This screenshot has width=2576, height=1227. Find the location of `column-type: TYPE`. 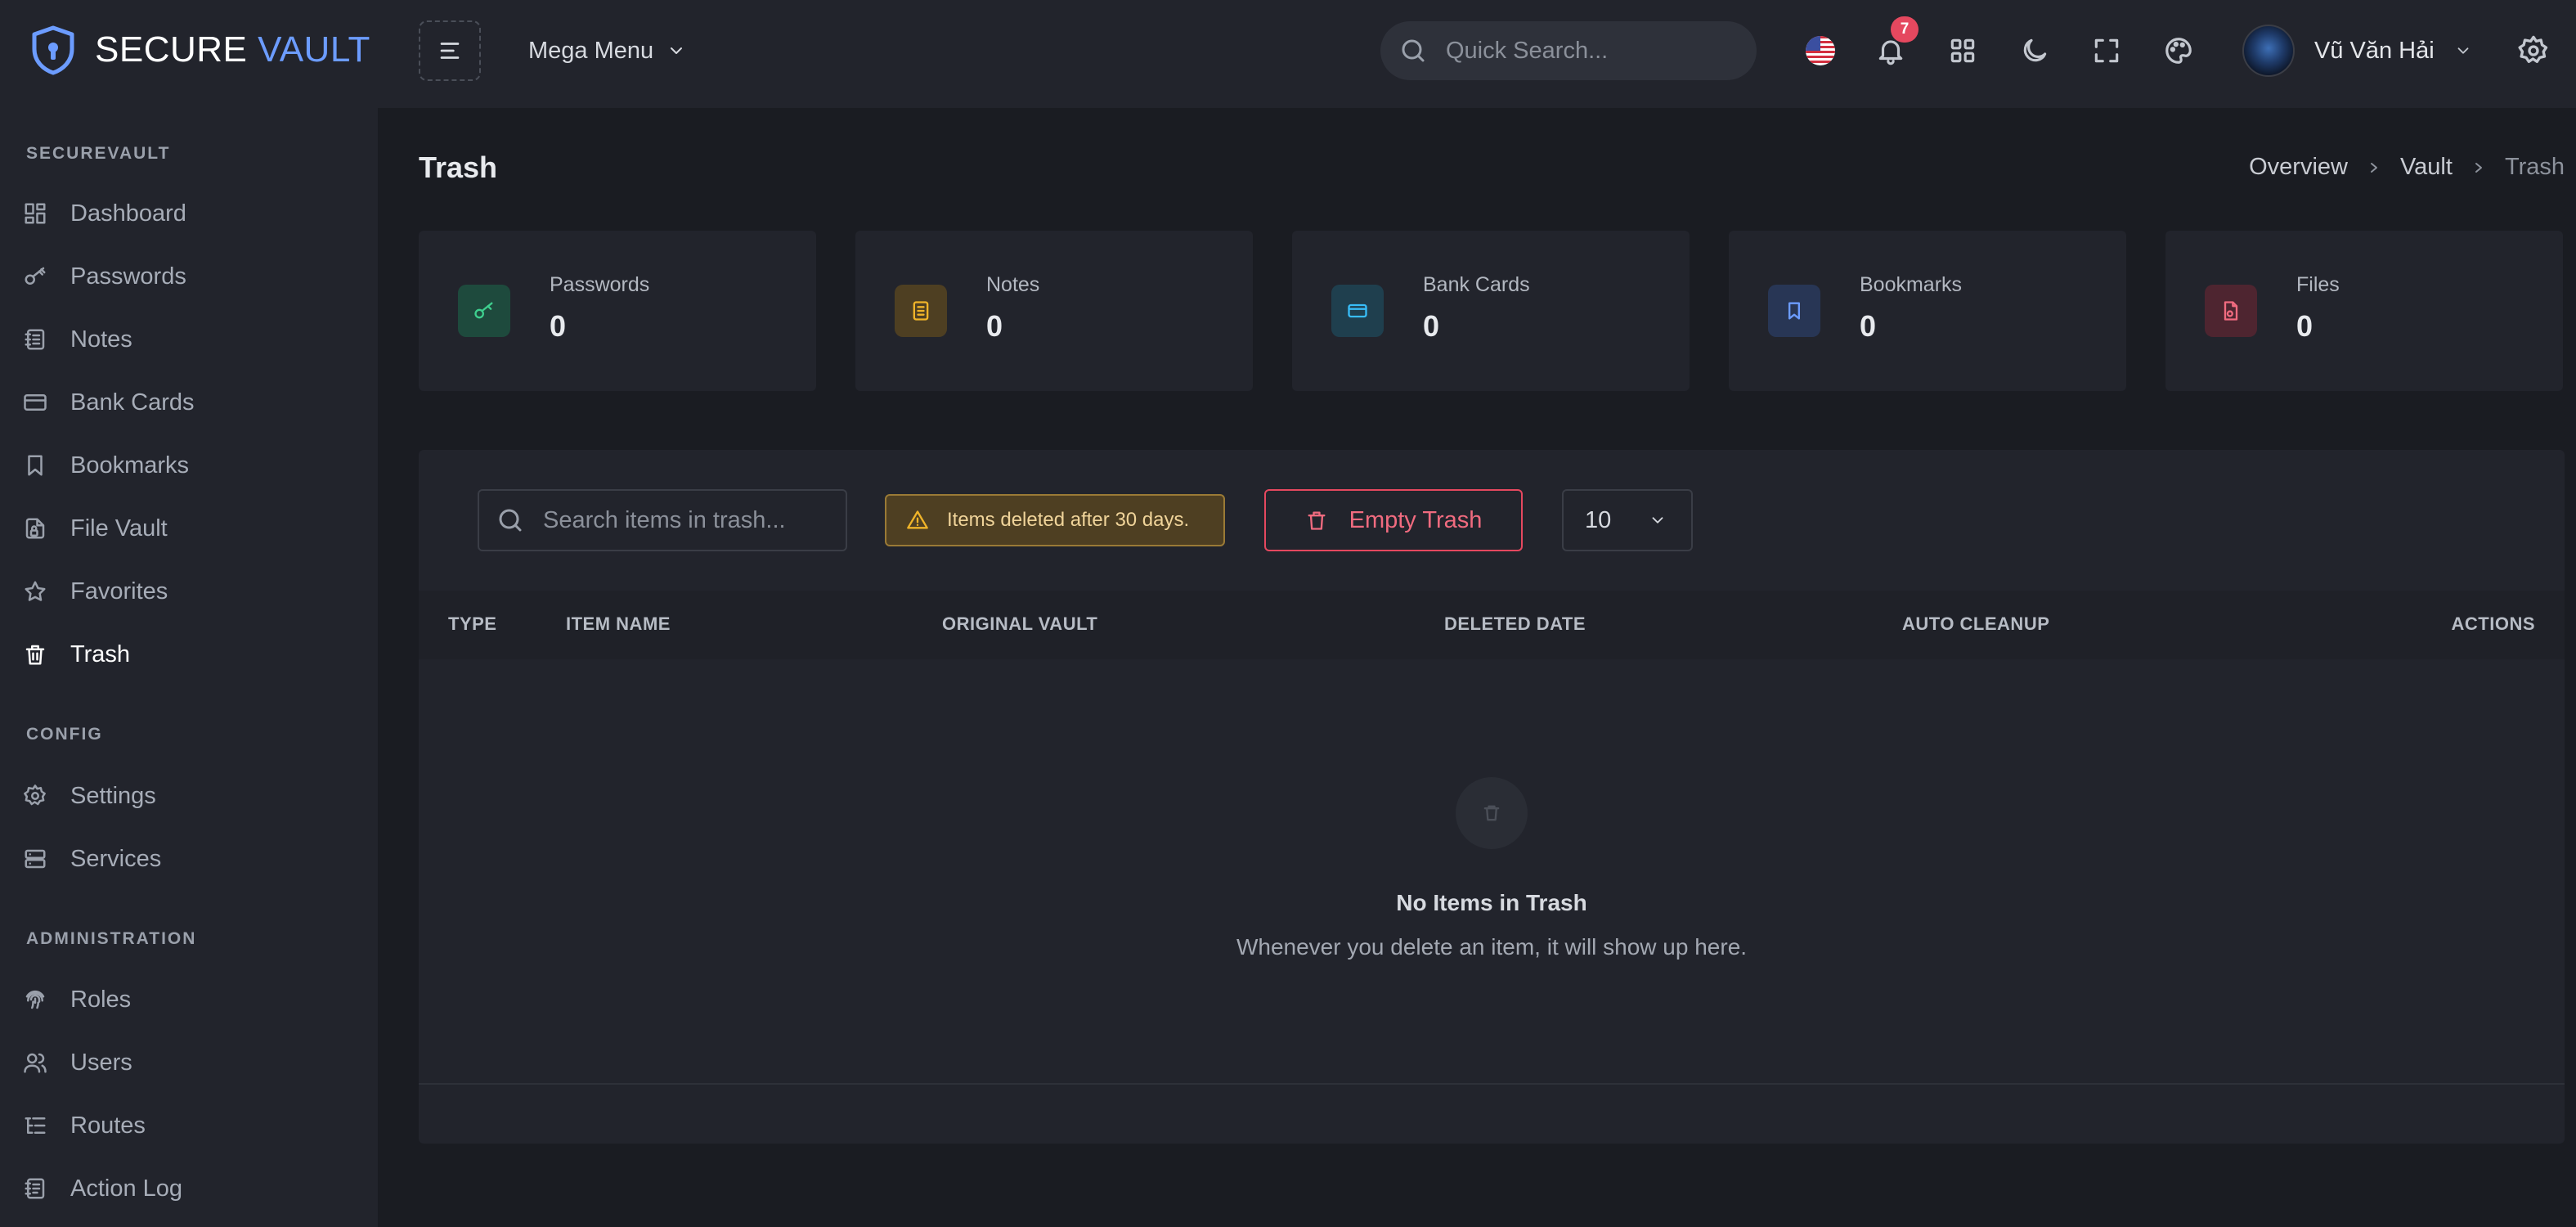

column-type: TYPE is located at coordinates (472, 624).